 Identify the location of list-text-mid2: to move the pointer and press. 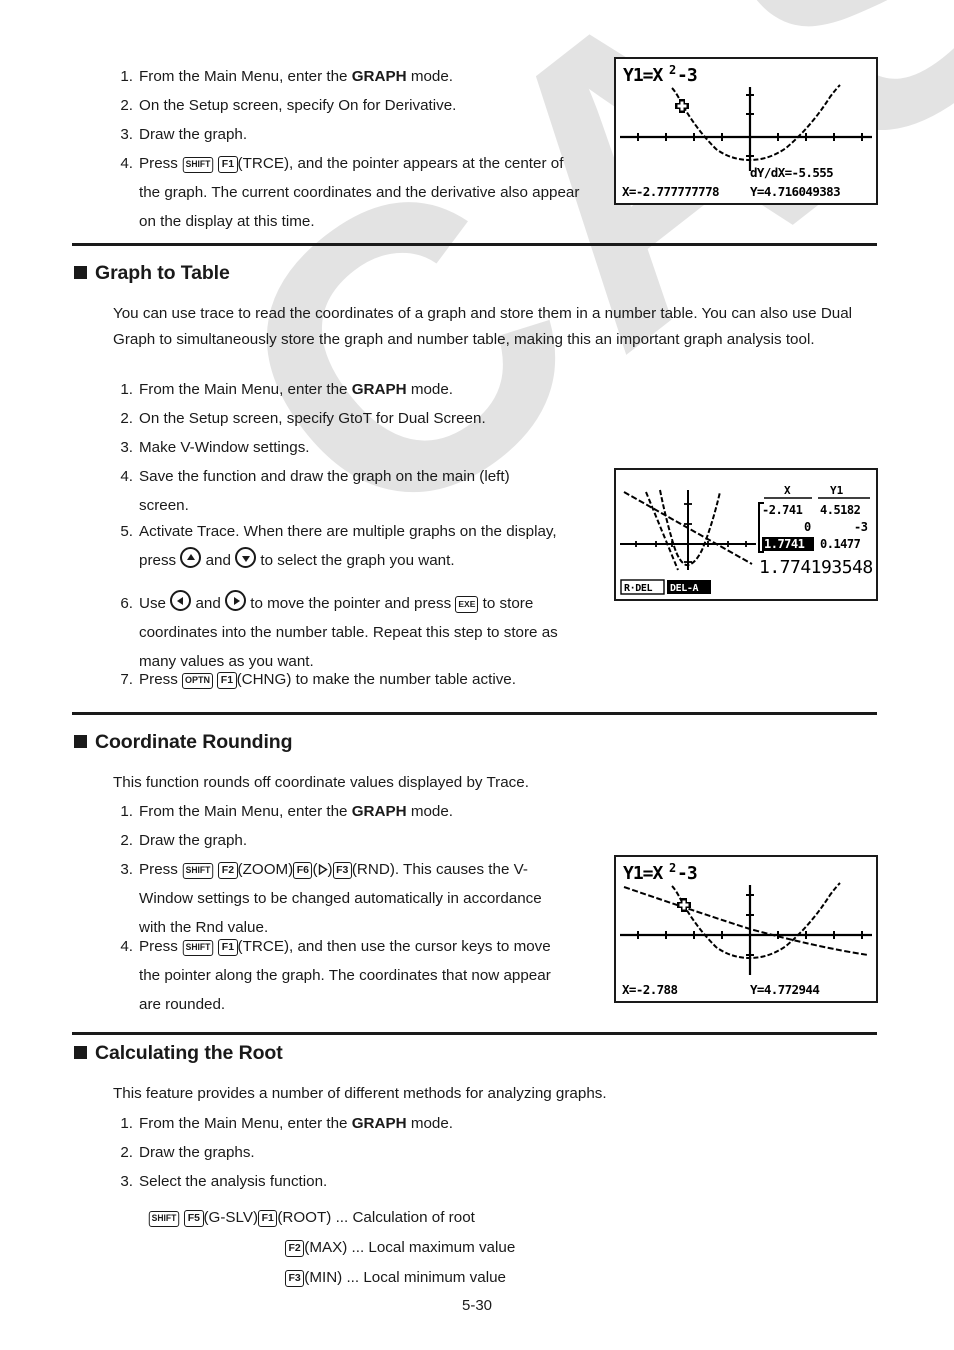
(351, 603).